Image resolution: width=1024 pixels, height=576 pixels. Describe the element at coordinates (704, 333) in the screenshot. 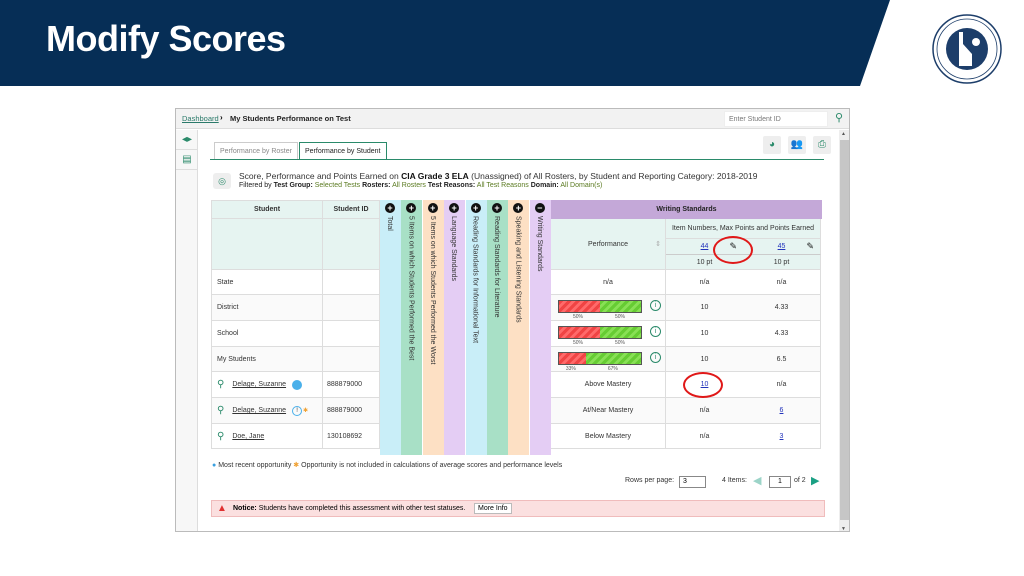

I see `item-score: 10` at that location.